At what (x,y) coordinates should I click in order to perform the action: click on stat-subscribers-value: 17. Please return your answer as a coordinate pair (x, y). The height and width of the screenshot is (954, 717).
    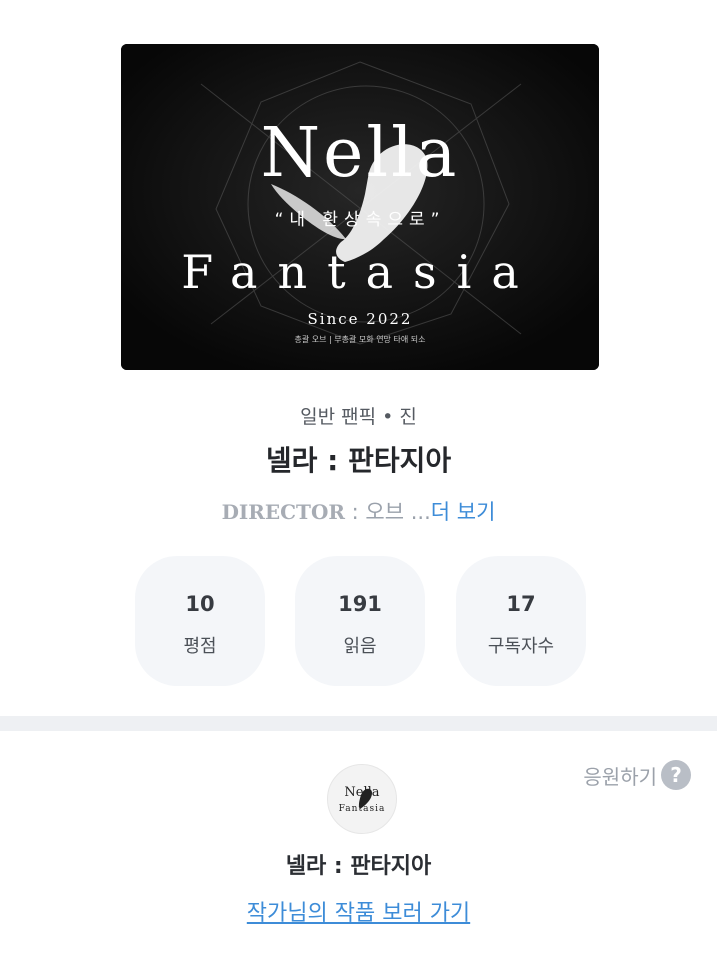
    Looking at the image, I should click on (521, 604).